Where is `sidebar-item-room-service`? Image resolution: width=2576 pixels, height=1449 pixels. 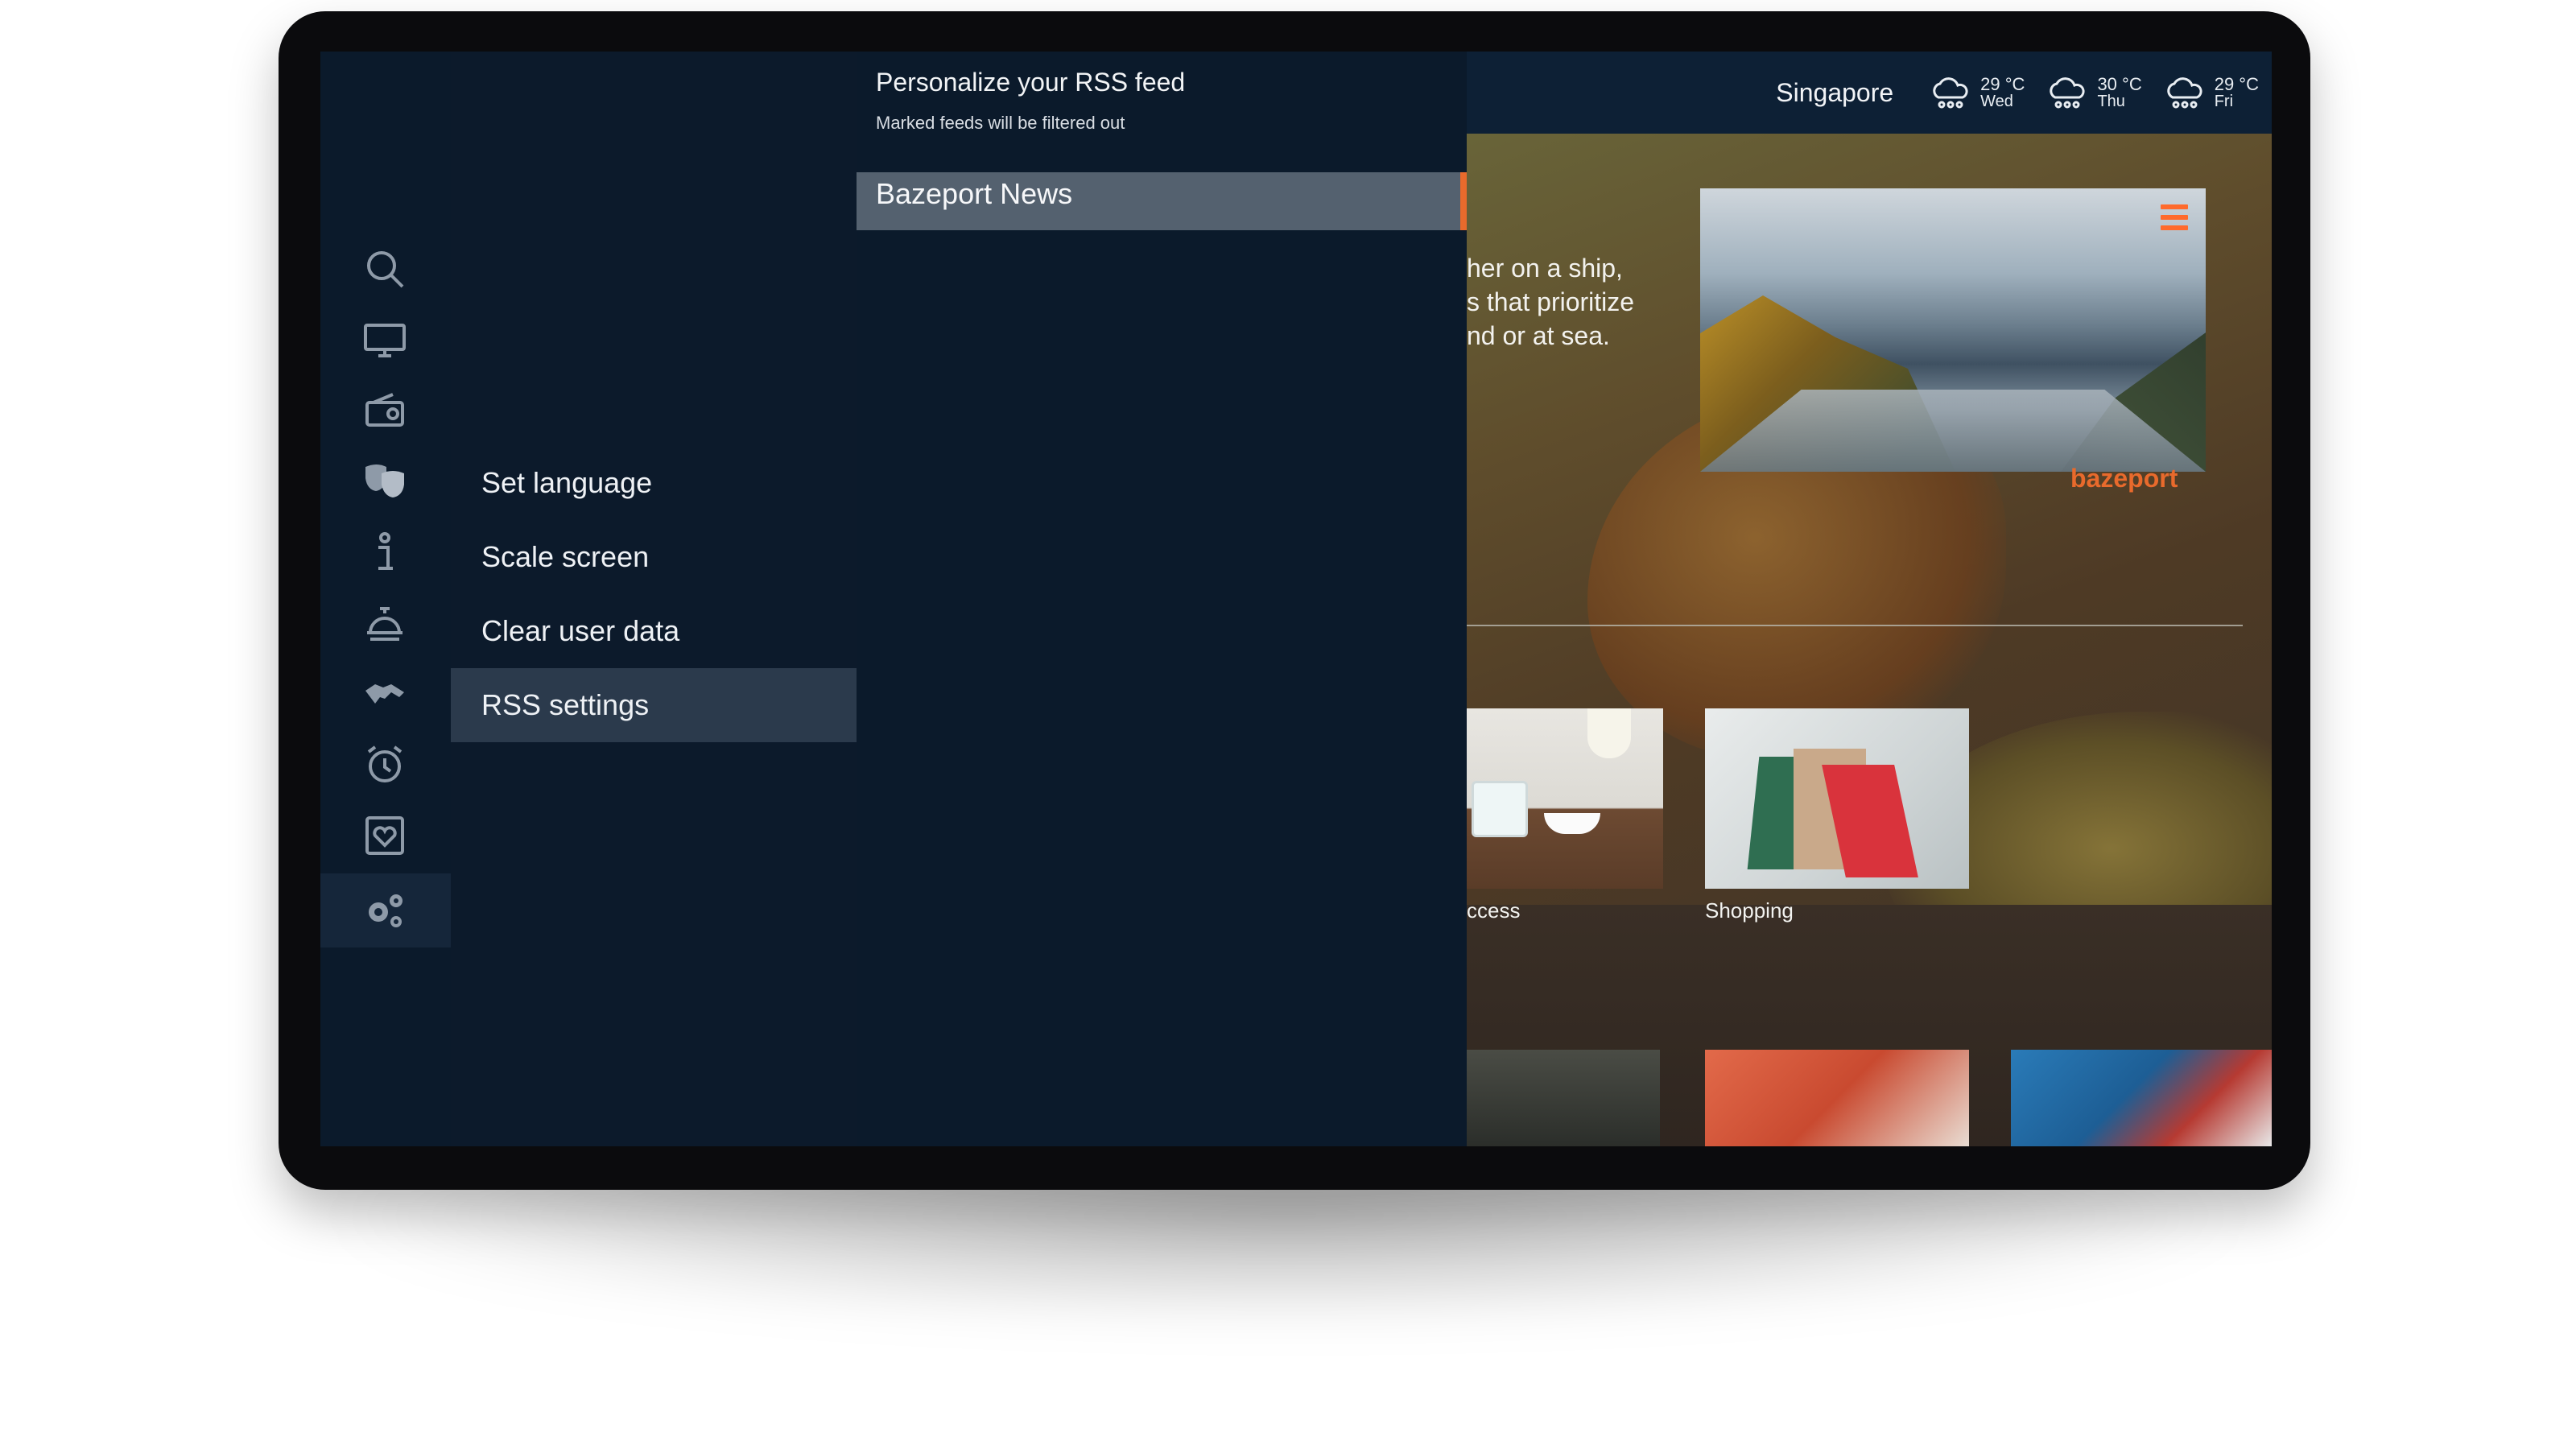
sidebar-item-room-service is located at coordinates (385, 623).